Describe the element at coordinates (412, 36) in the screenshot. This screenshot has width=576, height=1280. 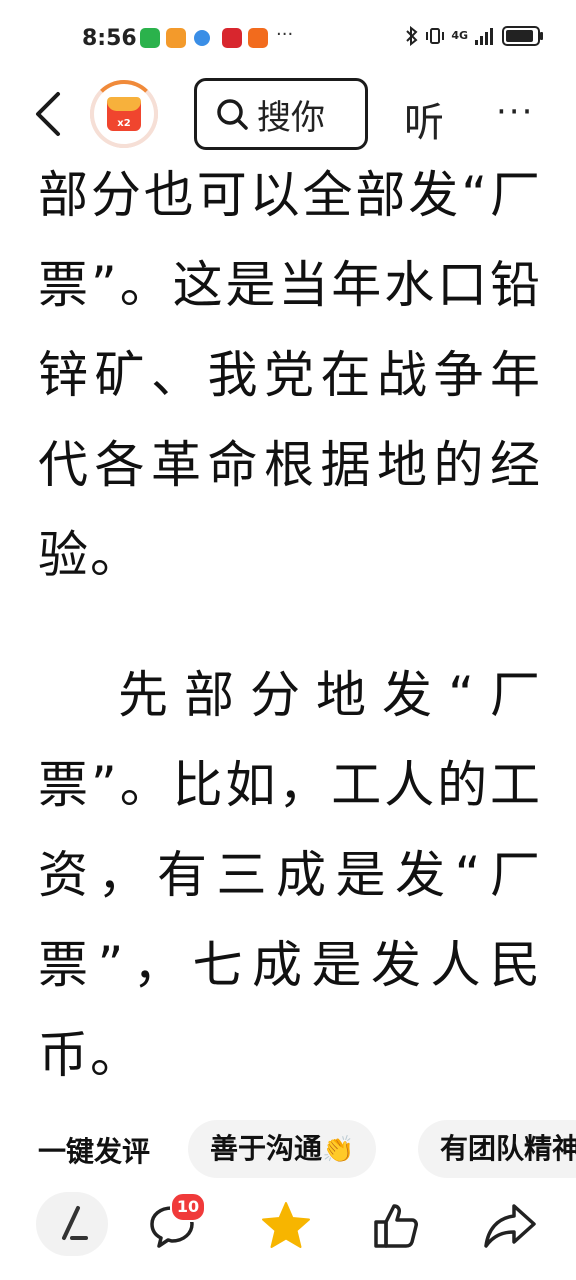
I see `bluetooth-icon` at that location.